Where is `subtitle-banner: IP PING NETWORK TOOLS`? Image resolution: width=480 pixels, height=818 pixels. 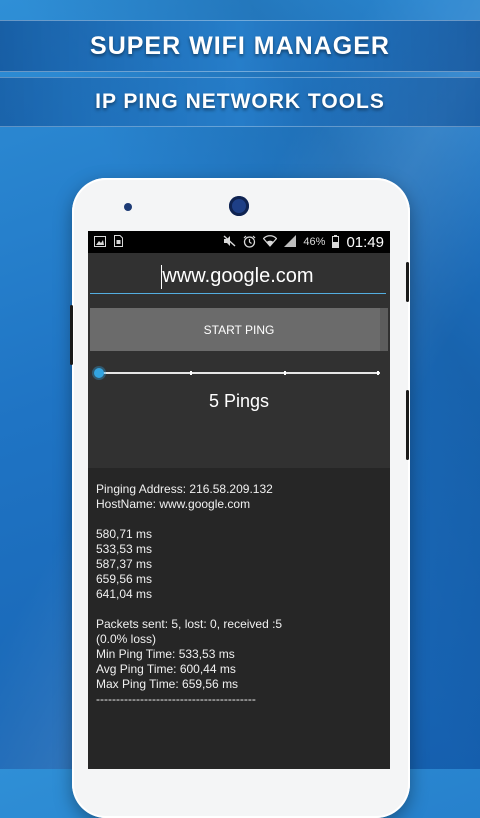 subtitle-banner: IP PING NETWORK TOOLS is located at coordinates (240, 102).